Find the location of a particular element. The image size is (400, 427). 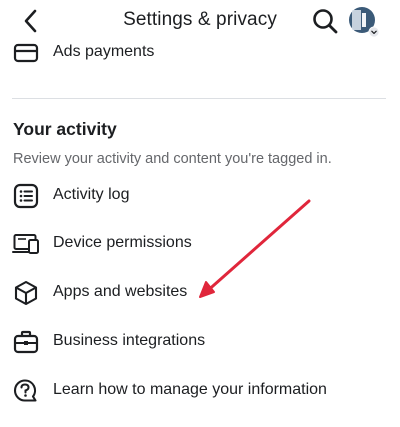

search-icon is located at coordinates (325, 21).